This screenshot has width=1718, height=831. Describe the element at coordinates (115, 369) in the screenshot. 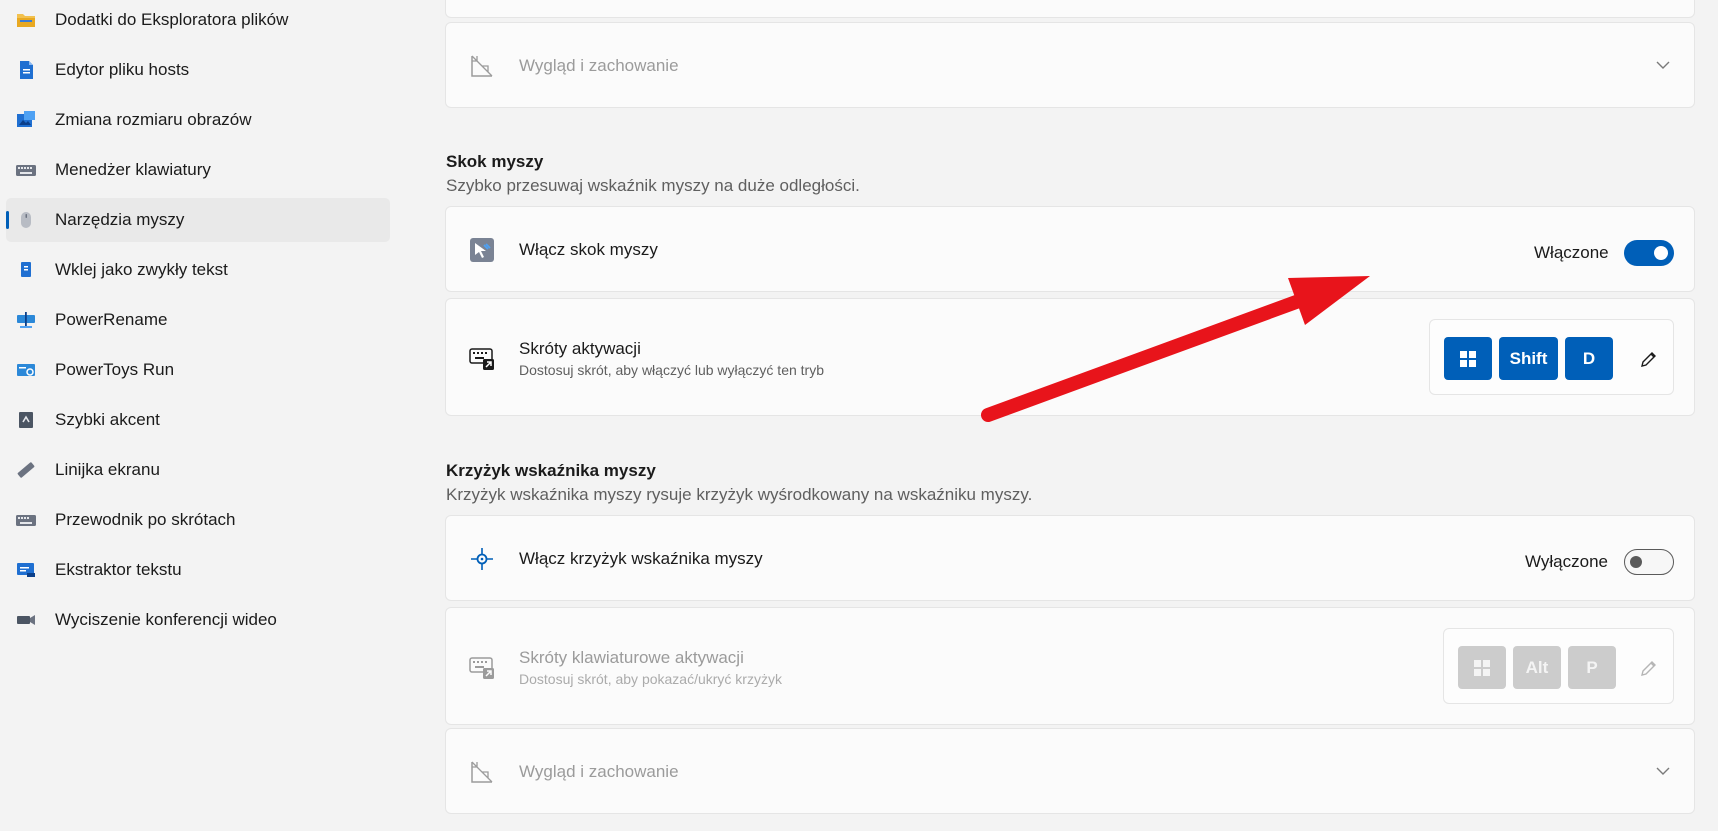

I see `sidebar-item-label: PowerToys Run` at that location.